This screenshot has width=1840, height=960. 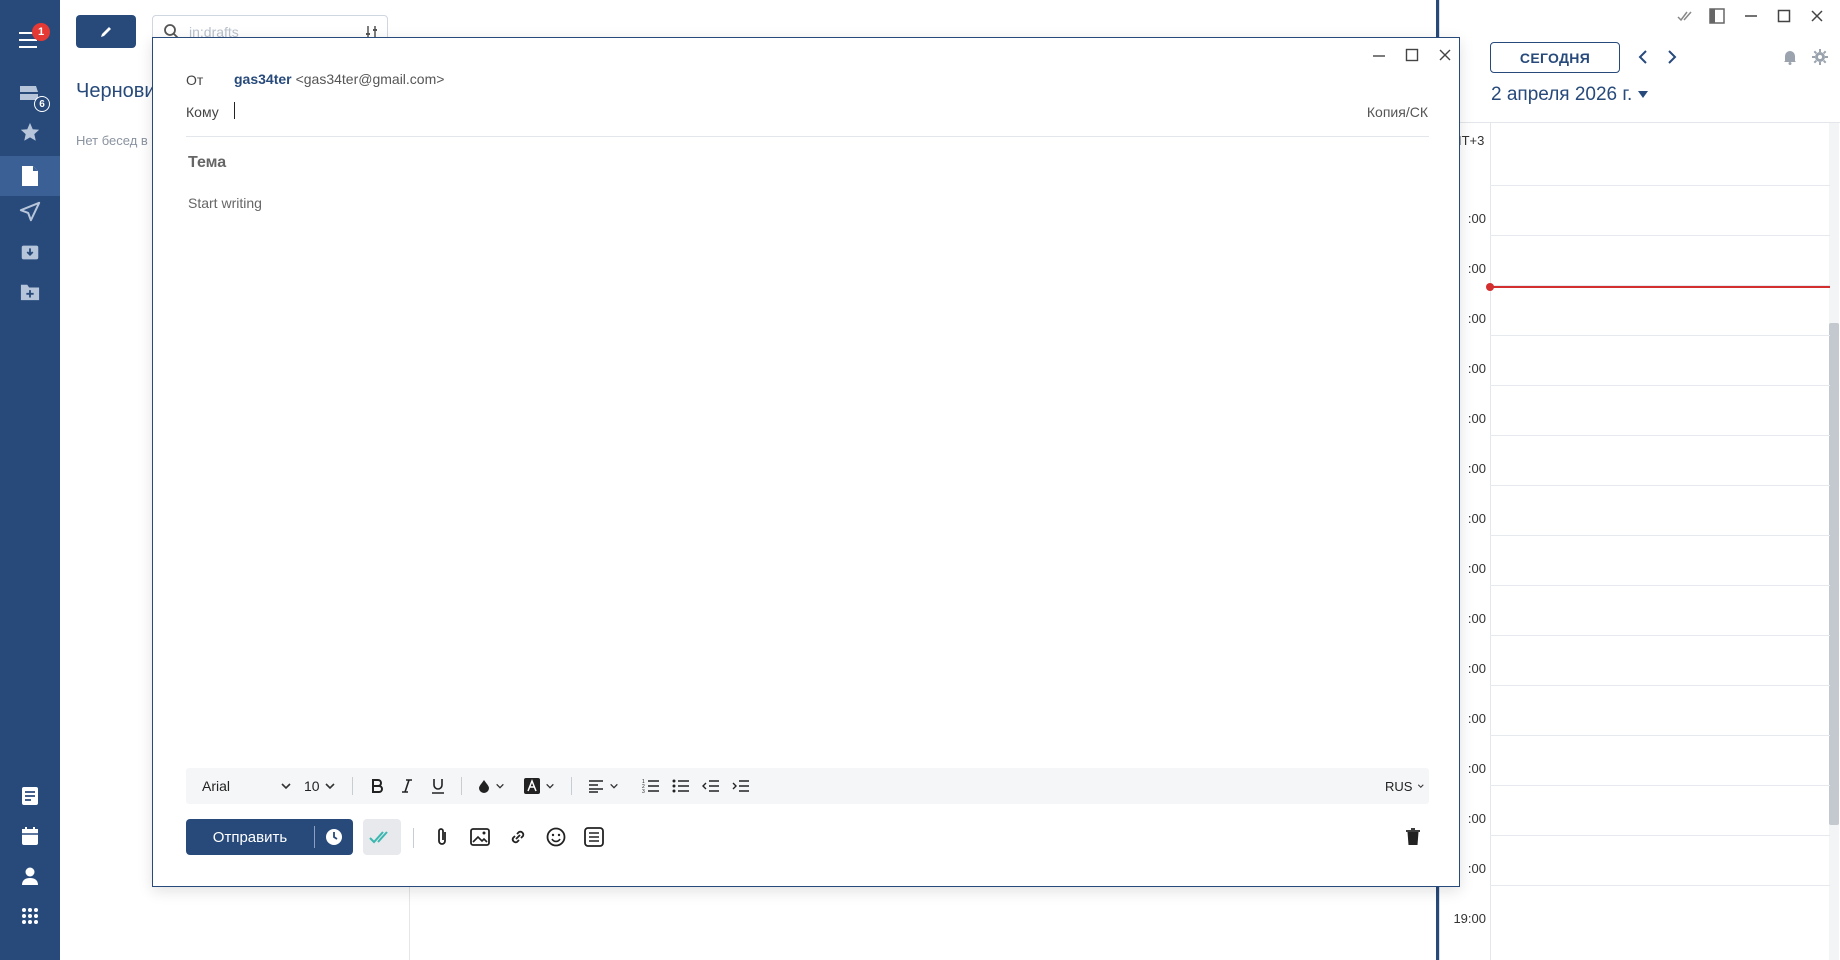 I want to click on numbered-list-icon: 123, so click(x=650, y=786).